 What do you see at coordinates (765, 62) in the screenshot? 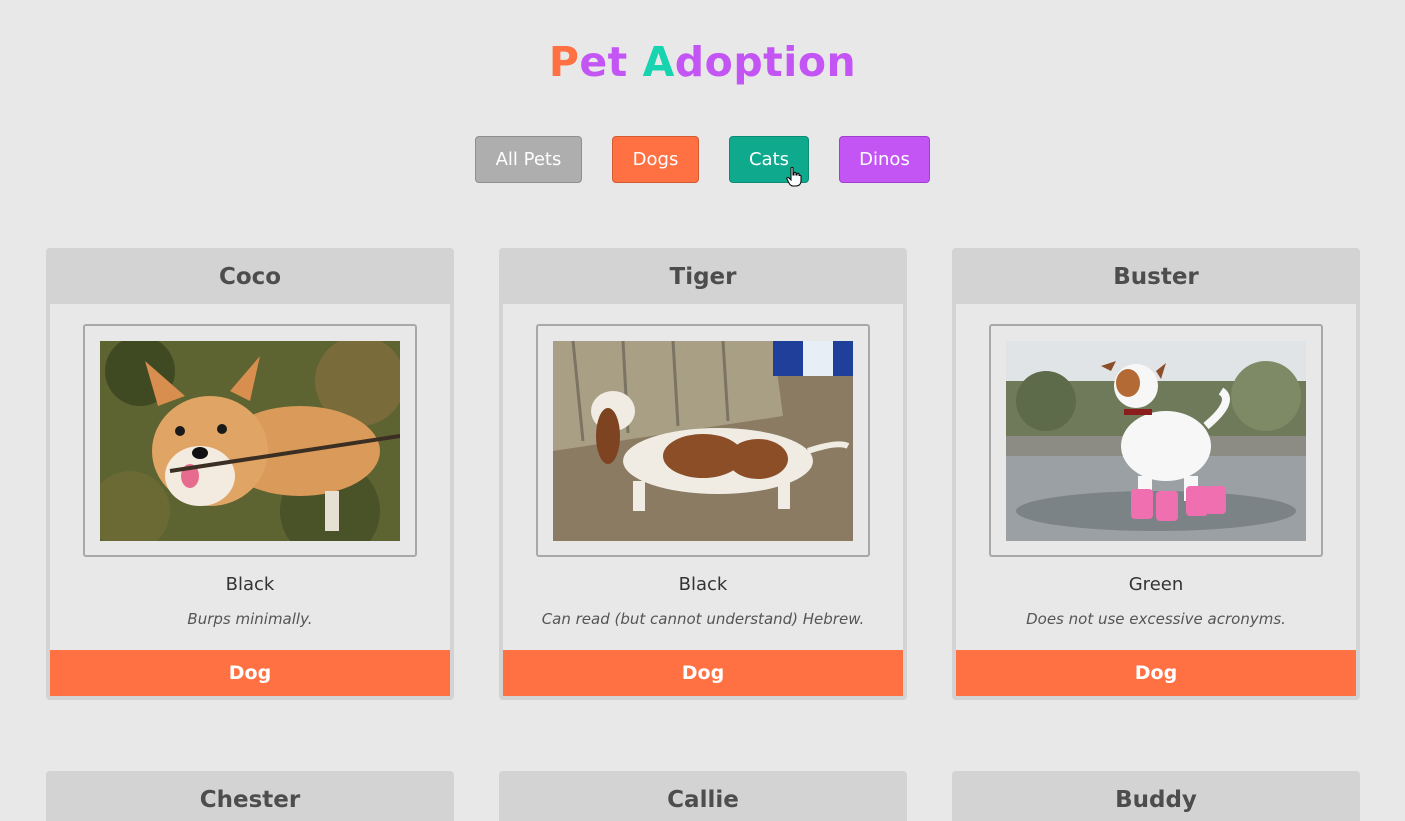
I see `title-rest-doption: doption` at bounding box center [765, 62].